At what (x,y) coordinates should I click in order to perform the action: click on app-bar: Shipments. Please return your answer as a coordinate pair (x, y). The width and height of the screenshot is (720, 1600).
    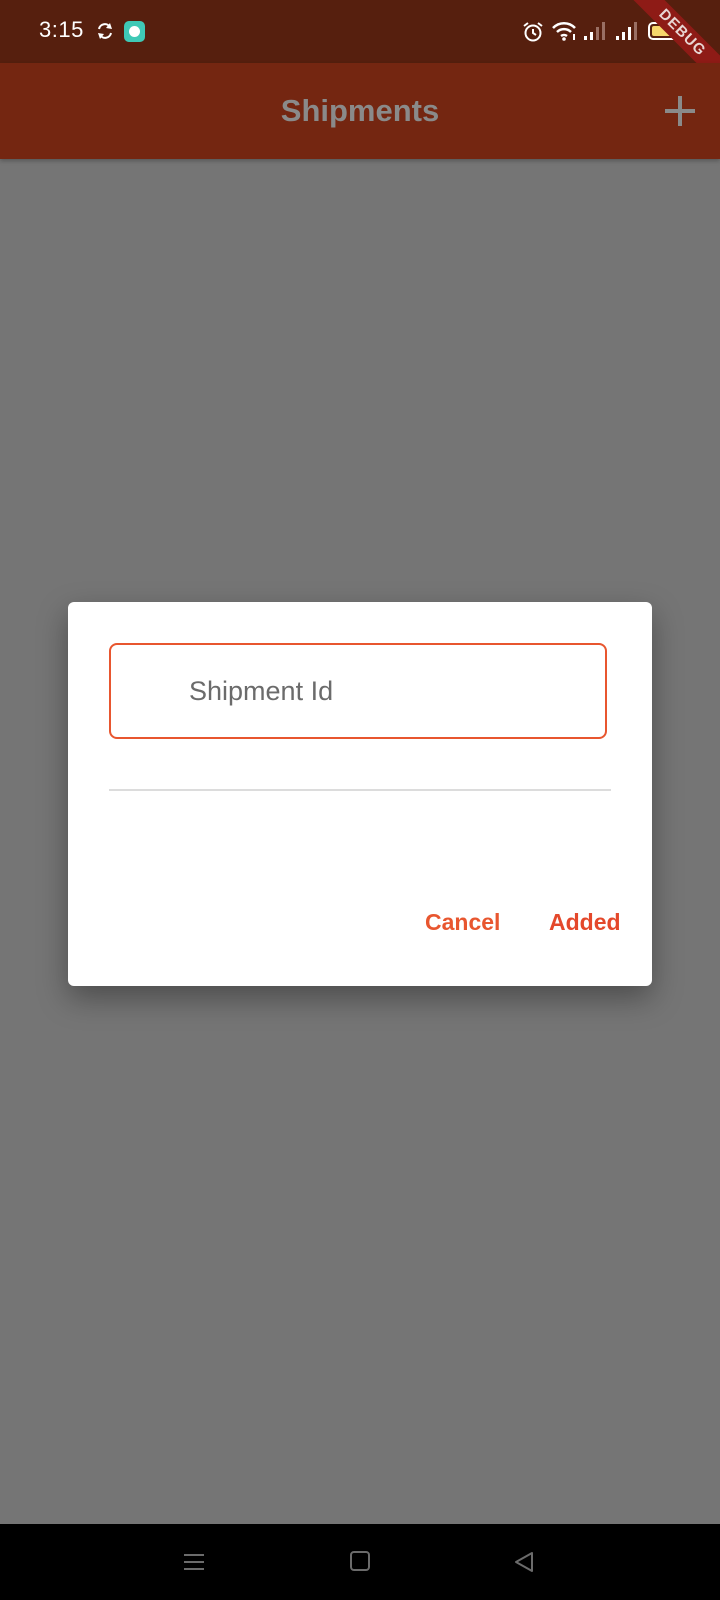
    Looking at the image, I should click on (360, 111).